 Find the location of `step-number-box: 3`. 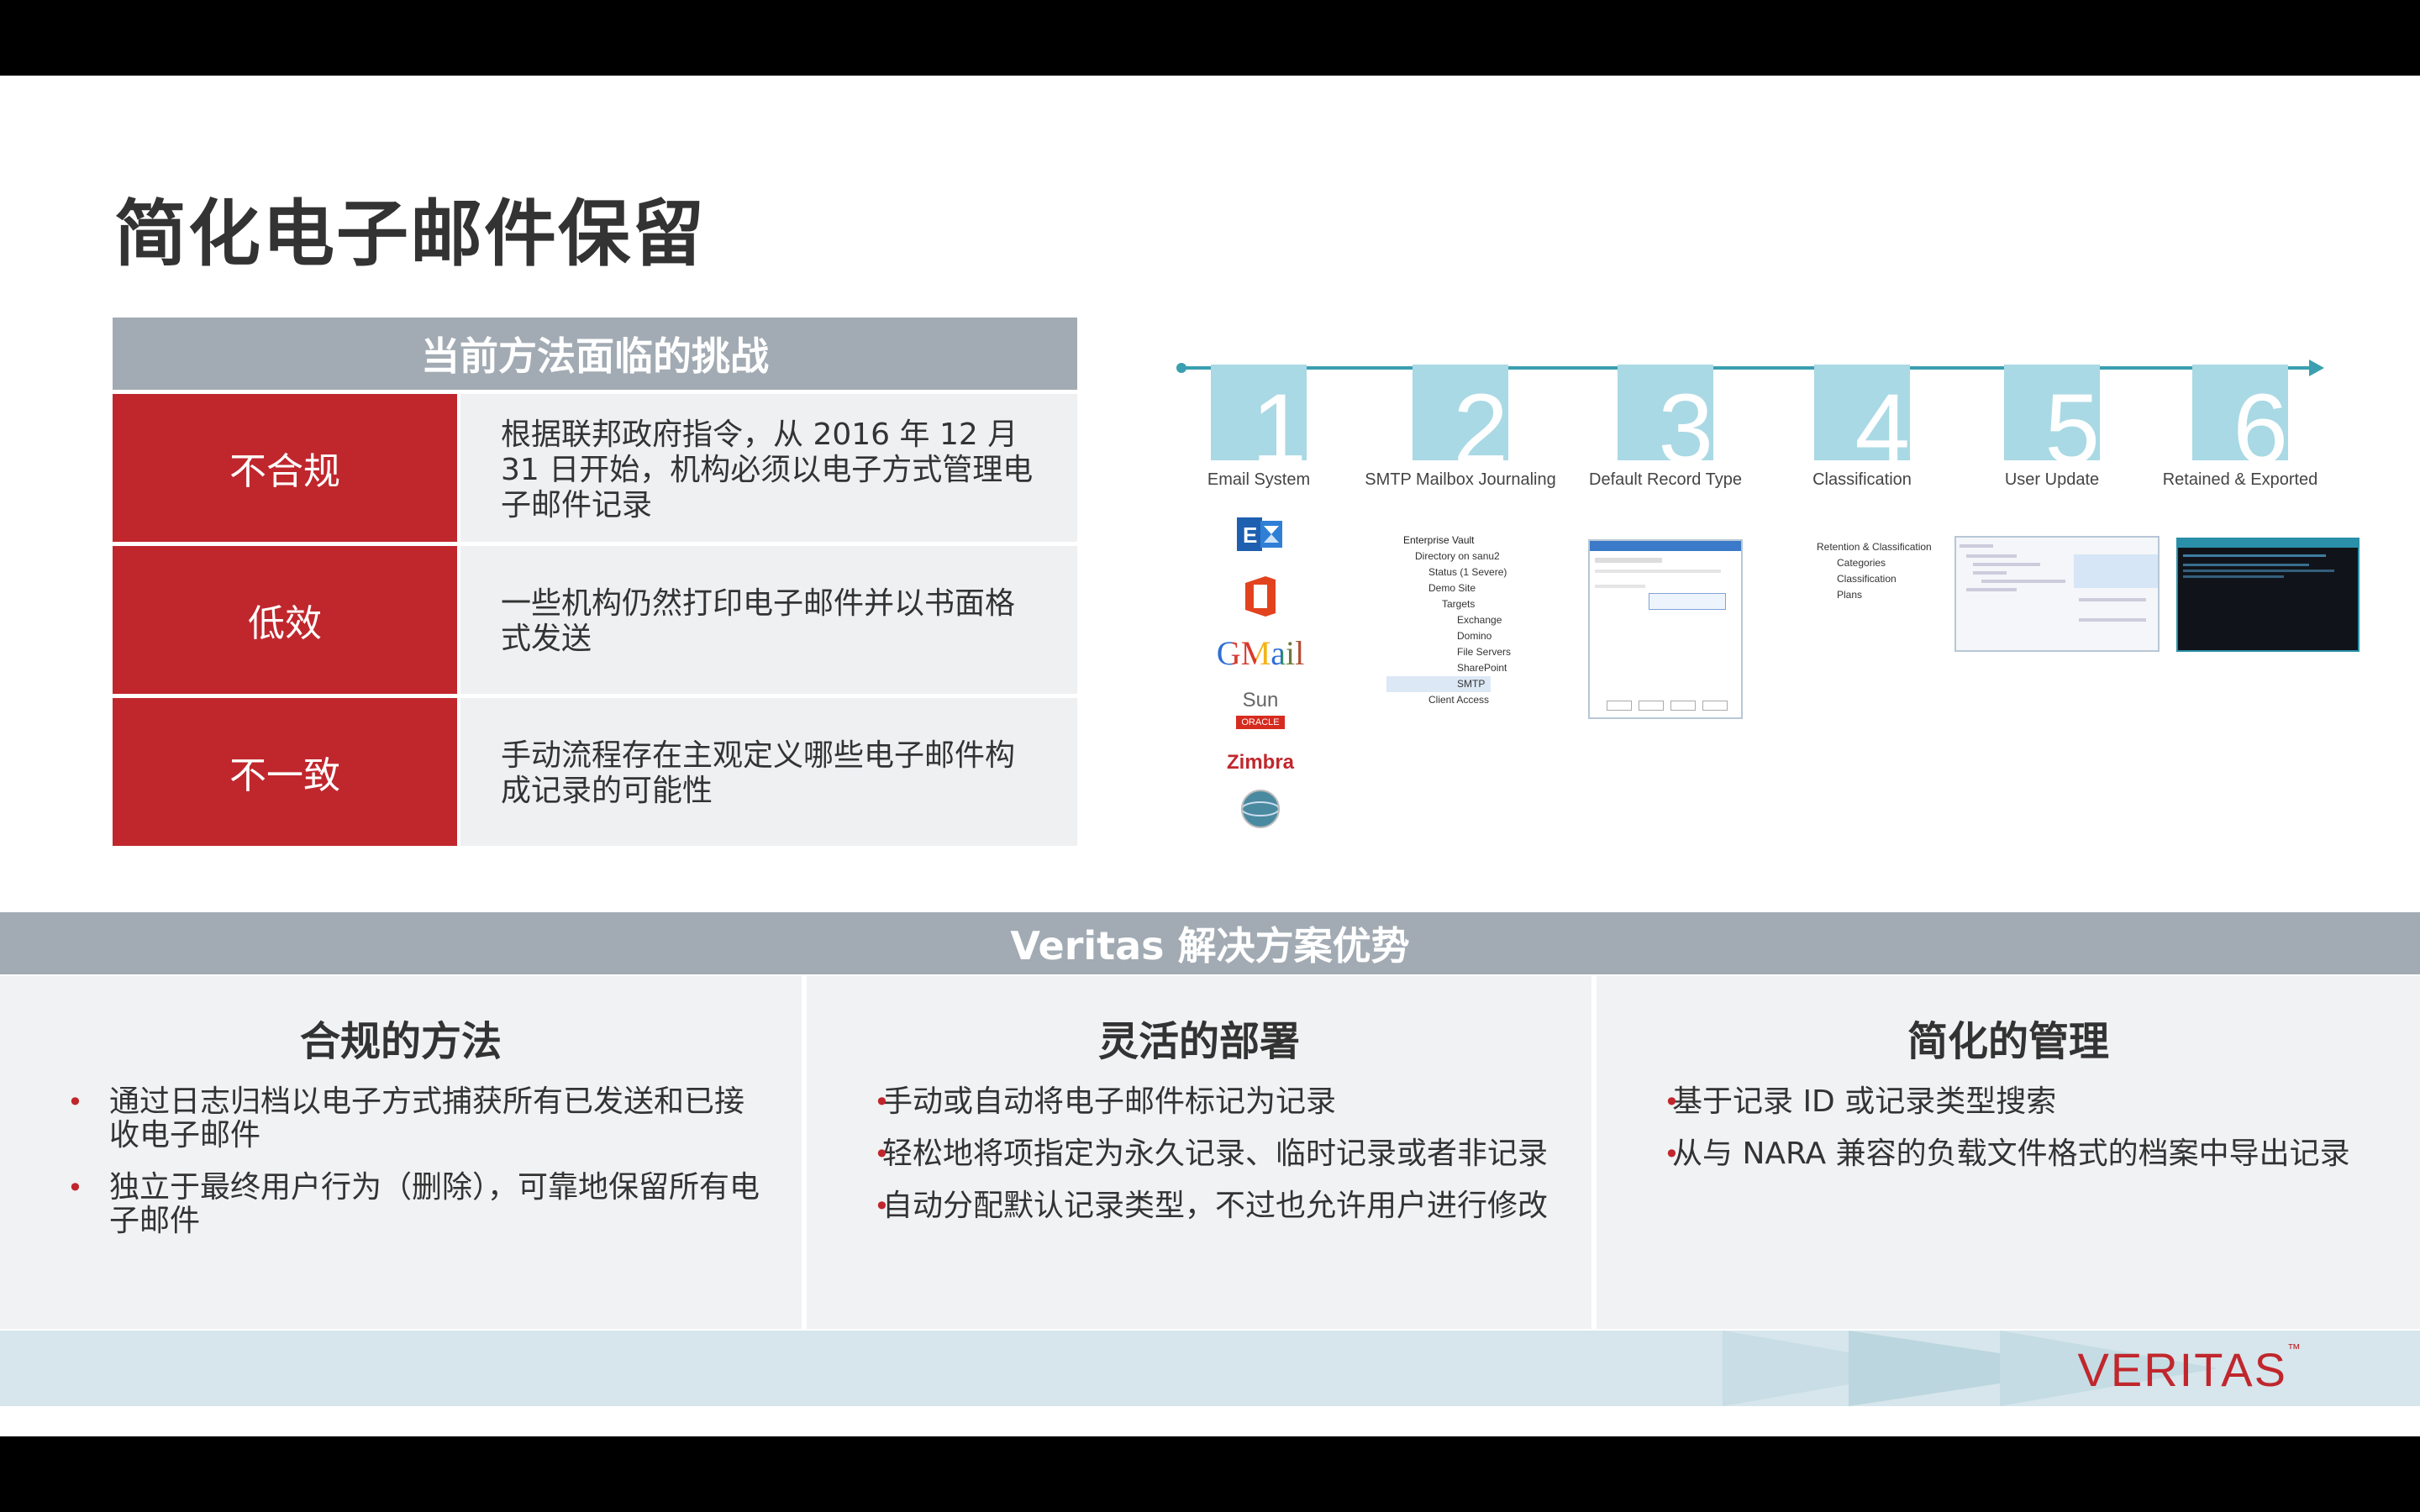

step-number-box: 3 is located at coordinates (1665, 412).